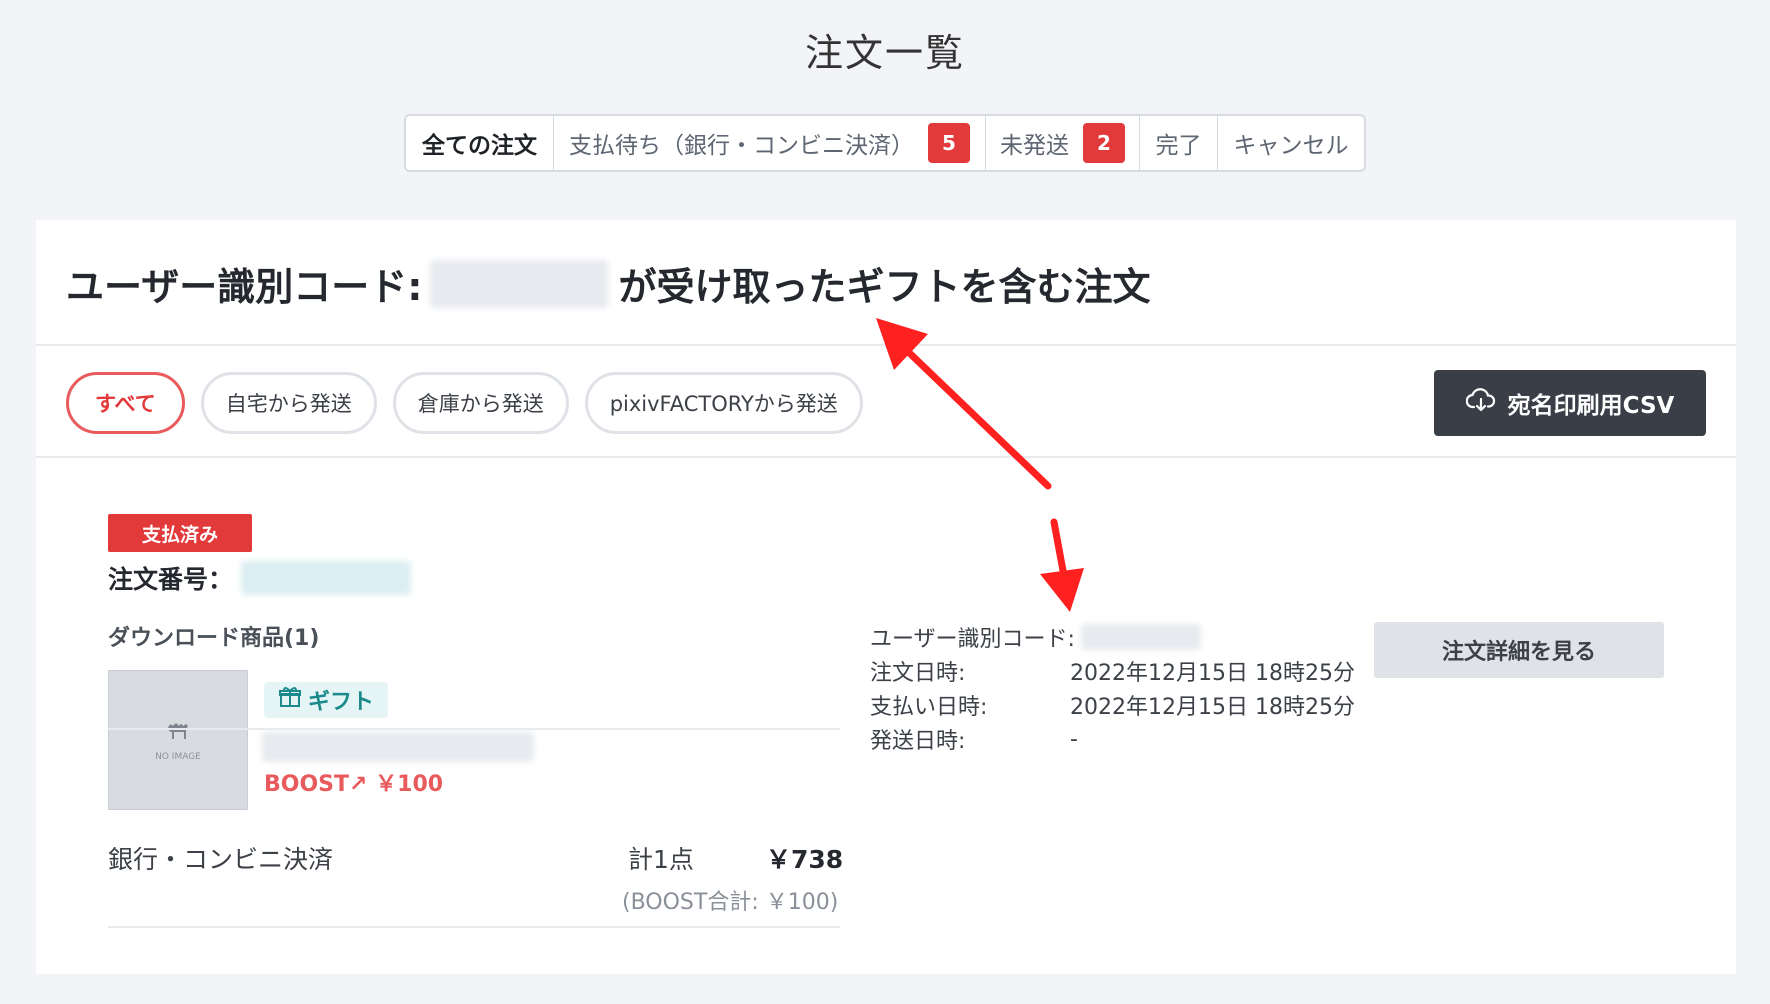 This screenshot has width=1770, height=1004. Describe the element at coordinates (1480, 403) in the screenshot. I see `cloud-download-icon` at that location.